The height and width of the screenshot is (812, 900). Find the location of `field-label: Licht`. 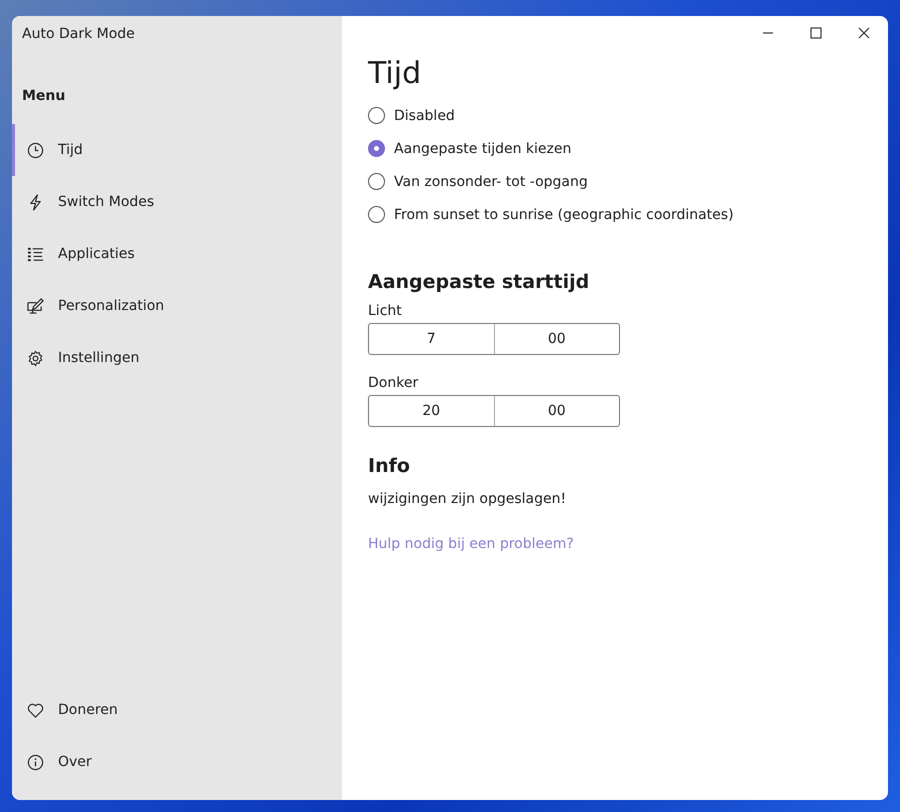

field-label: Licht is located at coordinates (385, 311).